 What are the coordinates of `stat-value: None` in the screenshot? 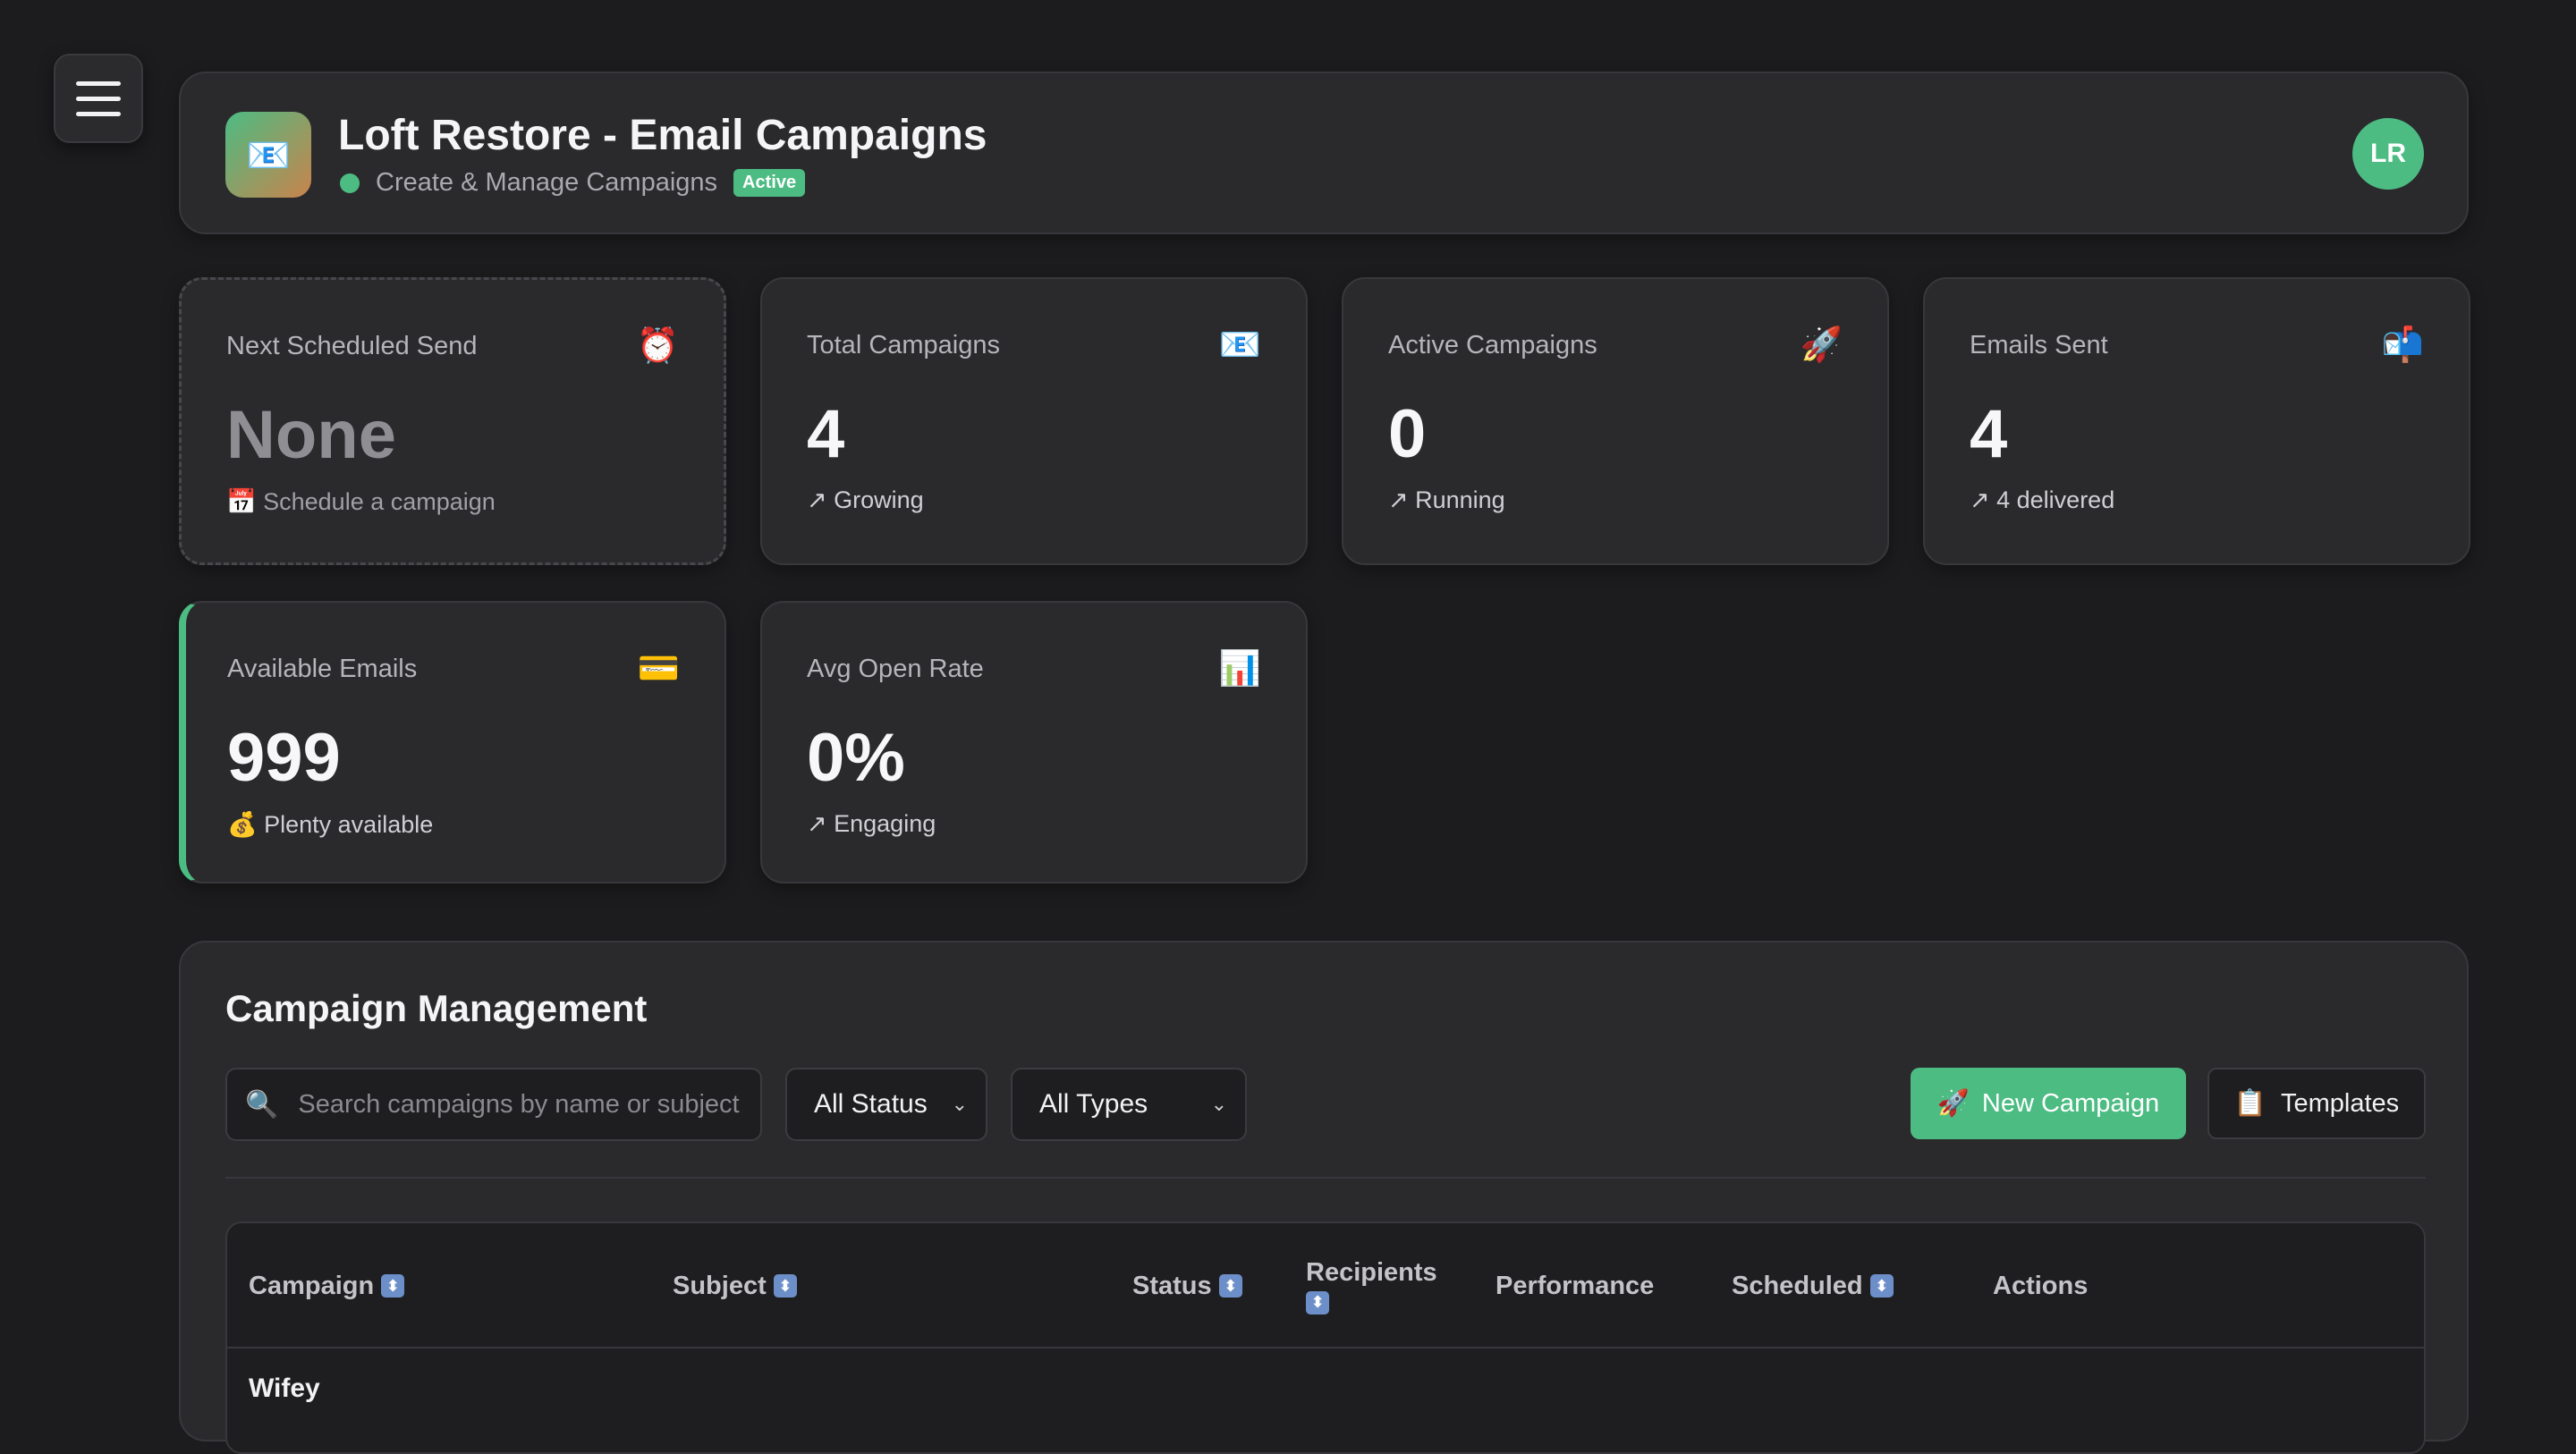 It's located at (311, 435).